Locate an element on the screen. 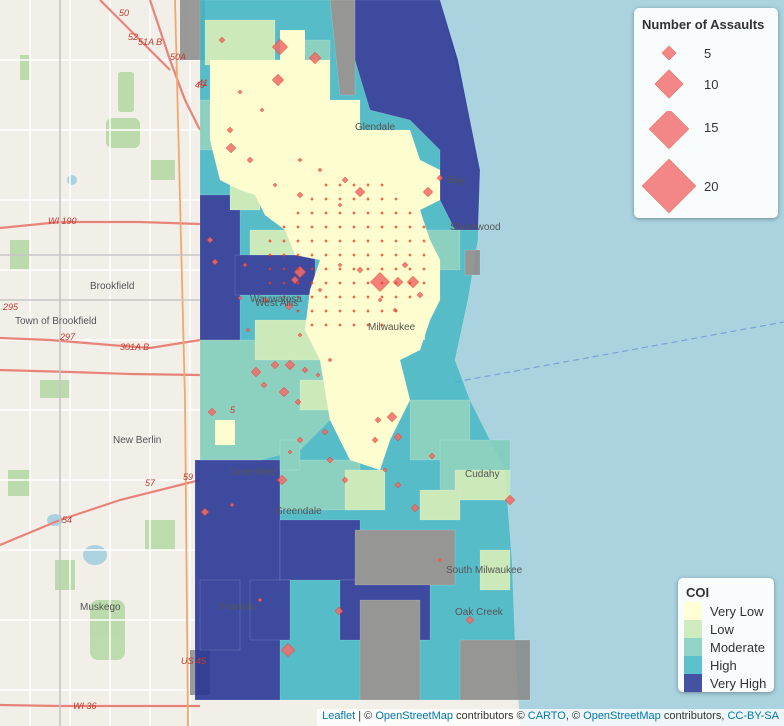  coi-legend-row: Very High is located at coordinates (726, 683).